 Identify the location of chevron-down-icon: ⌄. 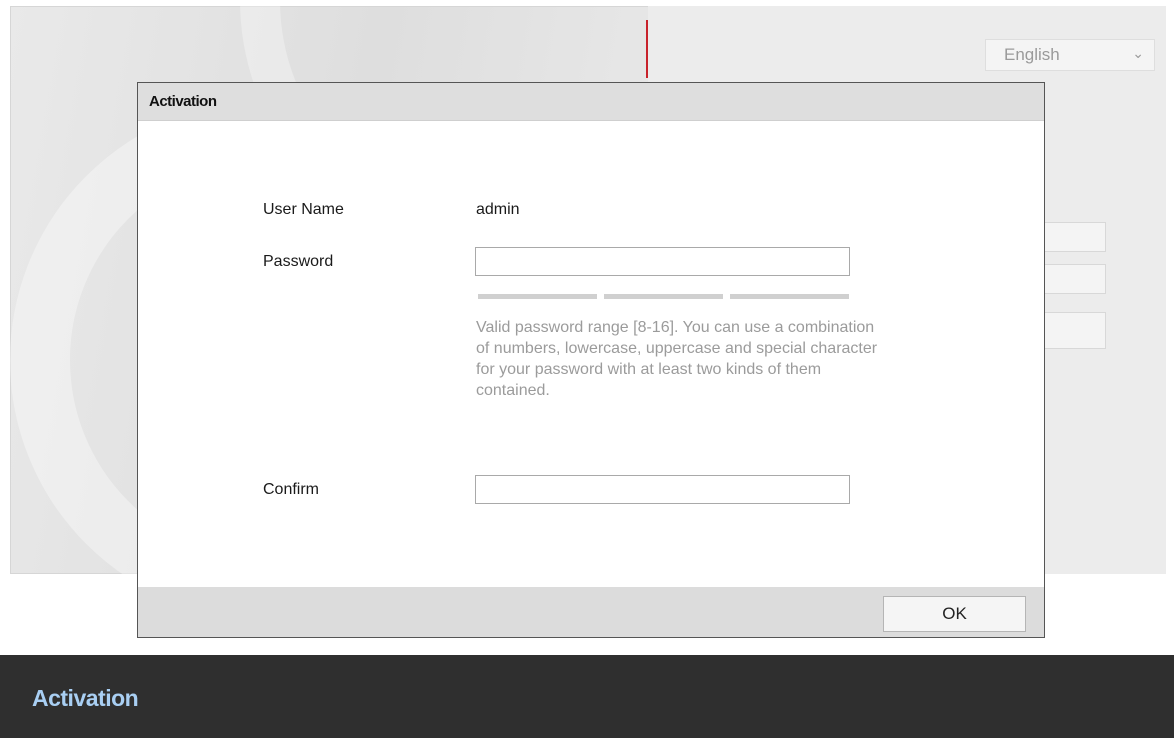
(1138, 53).